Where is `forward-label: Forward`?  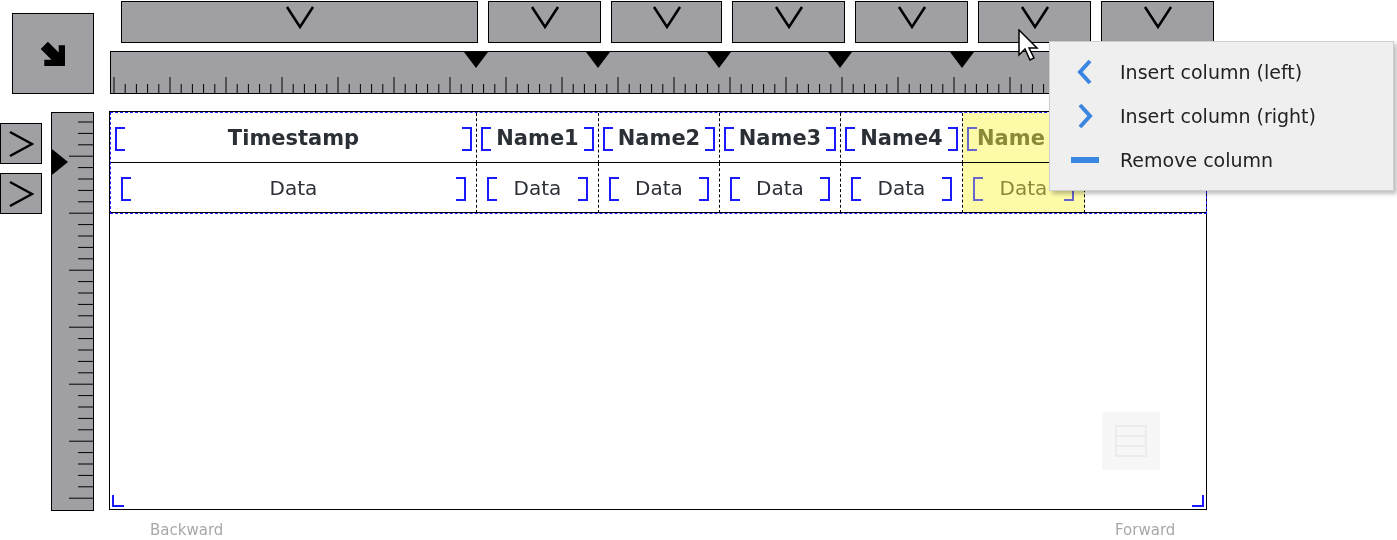 forward-label: Forward is located at coordinates (1145, 530).